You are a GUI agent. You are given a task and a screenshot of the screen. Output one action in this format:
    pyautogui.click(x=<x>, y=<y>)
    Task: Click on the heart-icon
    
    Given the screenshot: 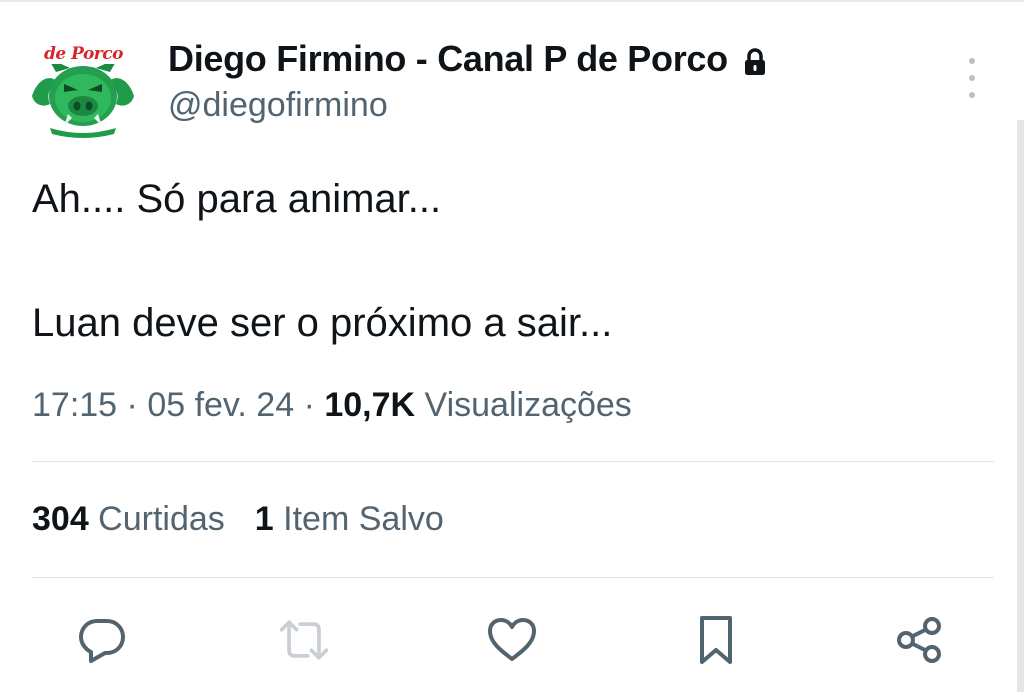 What is the action you would take?
    pyautogui.click(x=512, y=639)
    